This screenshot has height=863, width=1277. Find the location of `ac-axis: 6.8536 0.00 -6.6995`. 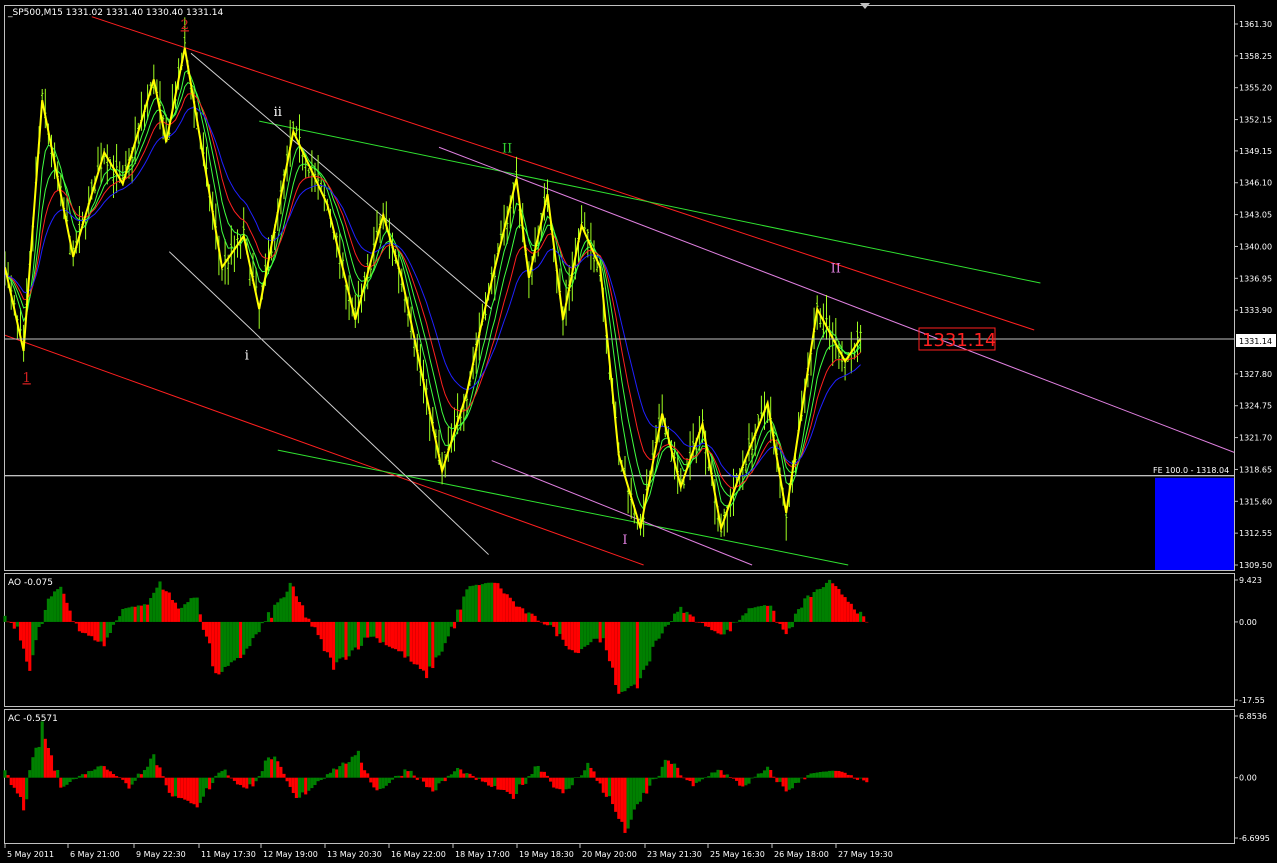

ac-axis: 6.8536 0.00 -6.6995 is located at coordinates (1252, 777).